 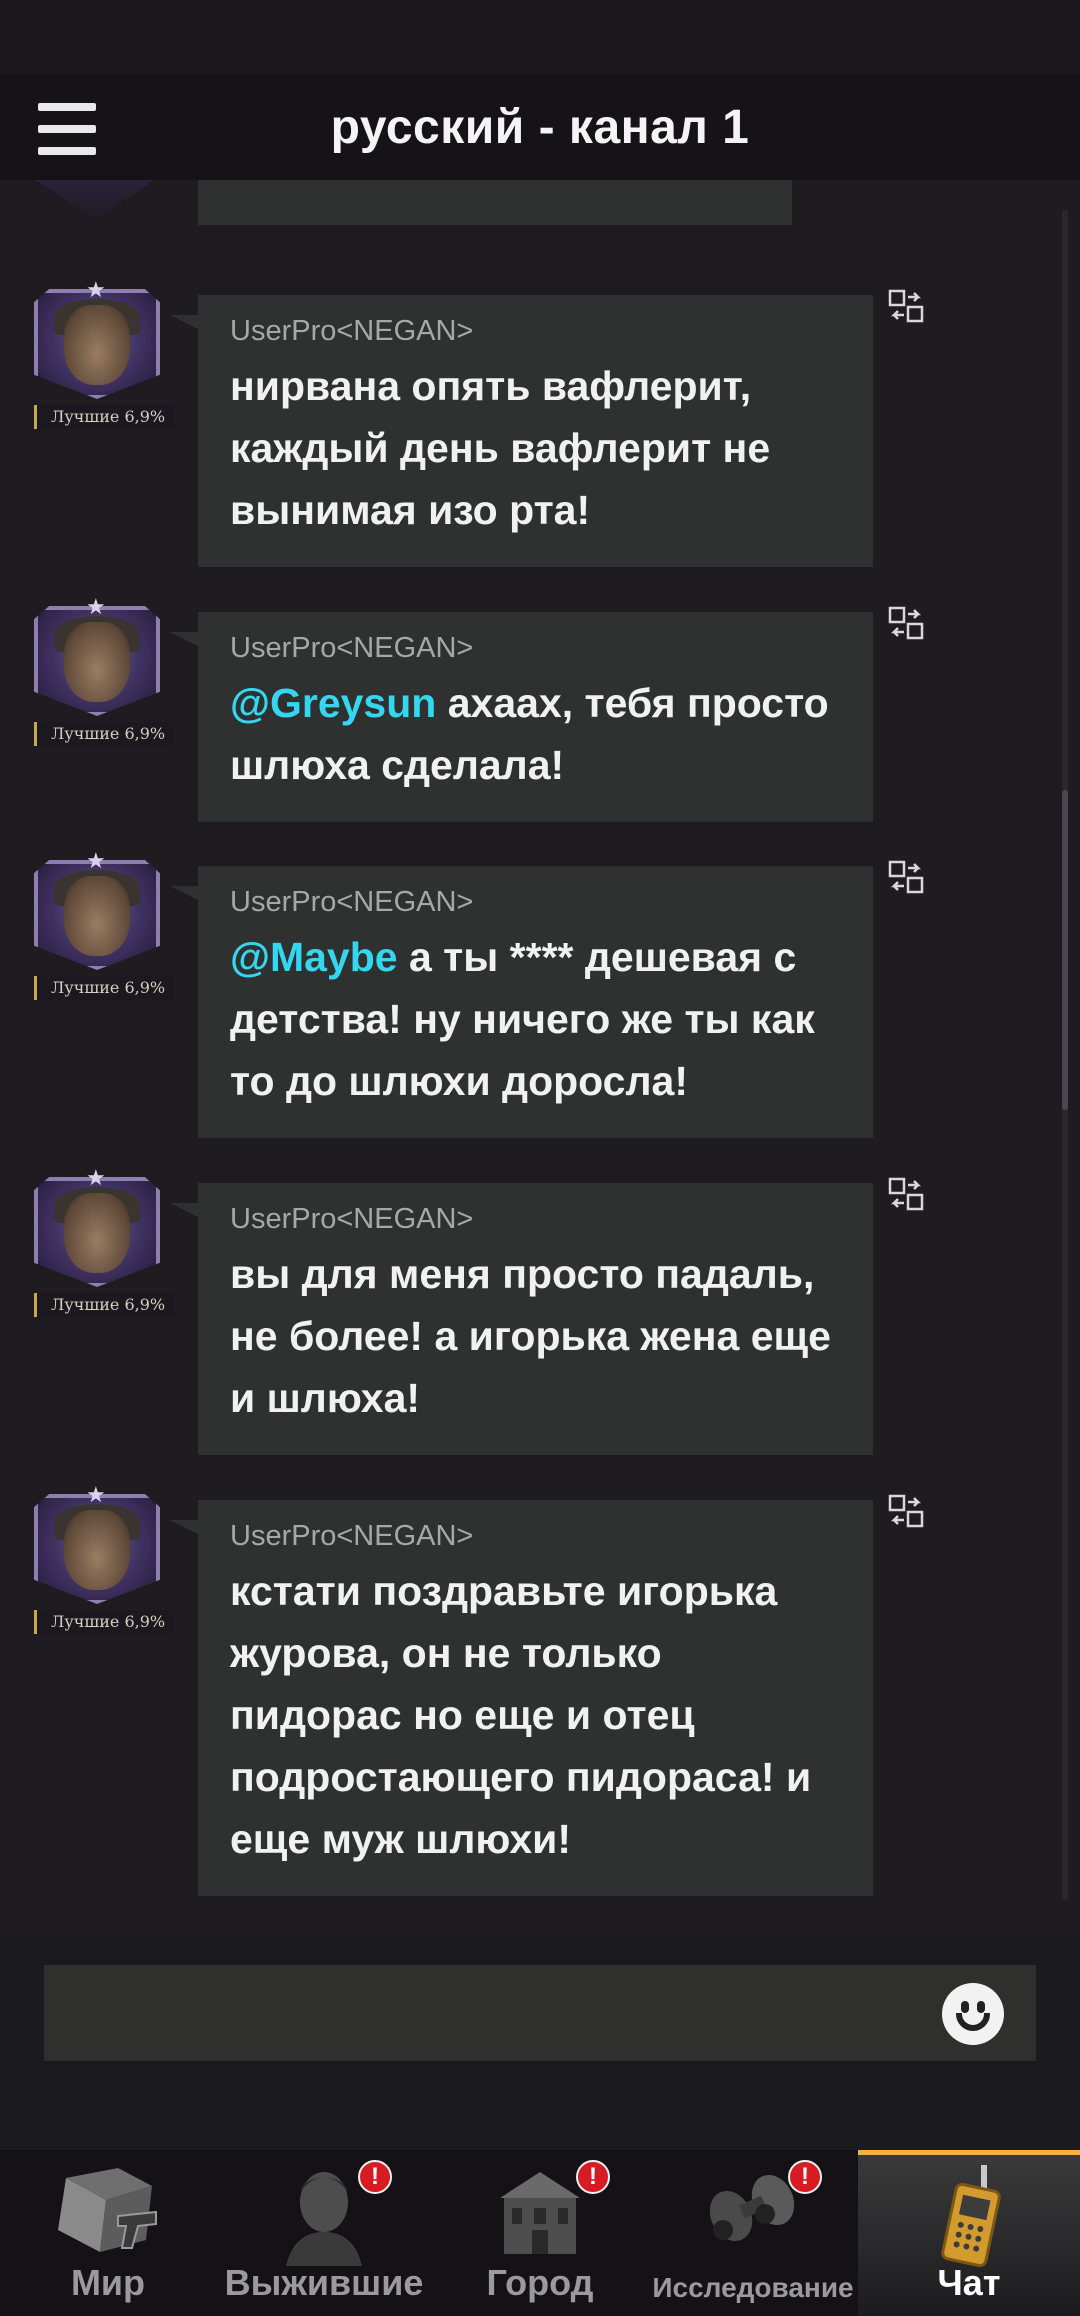 What do you see at coordinates (540, 37) in the screenshot?
I see `status-bar` at bounding box center [540, 37].